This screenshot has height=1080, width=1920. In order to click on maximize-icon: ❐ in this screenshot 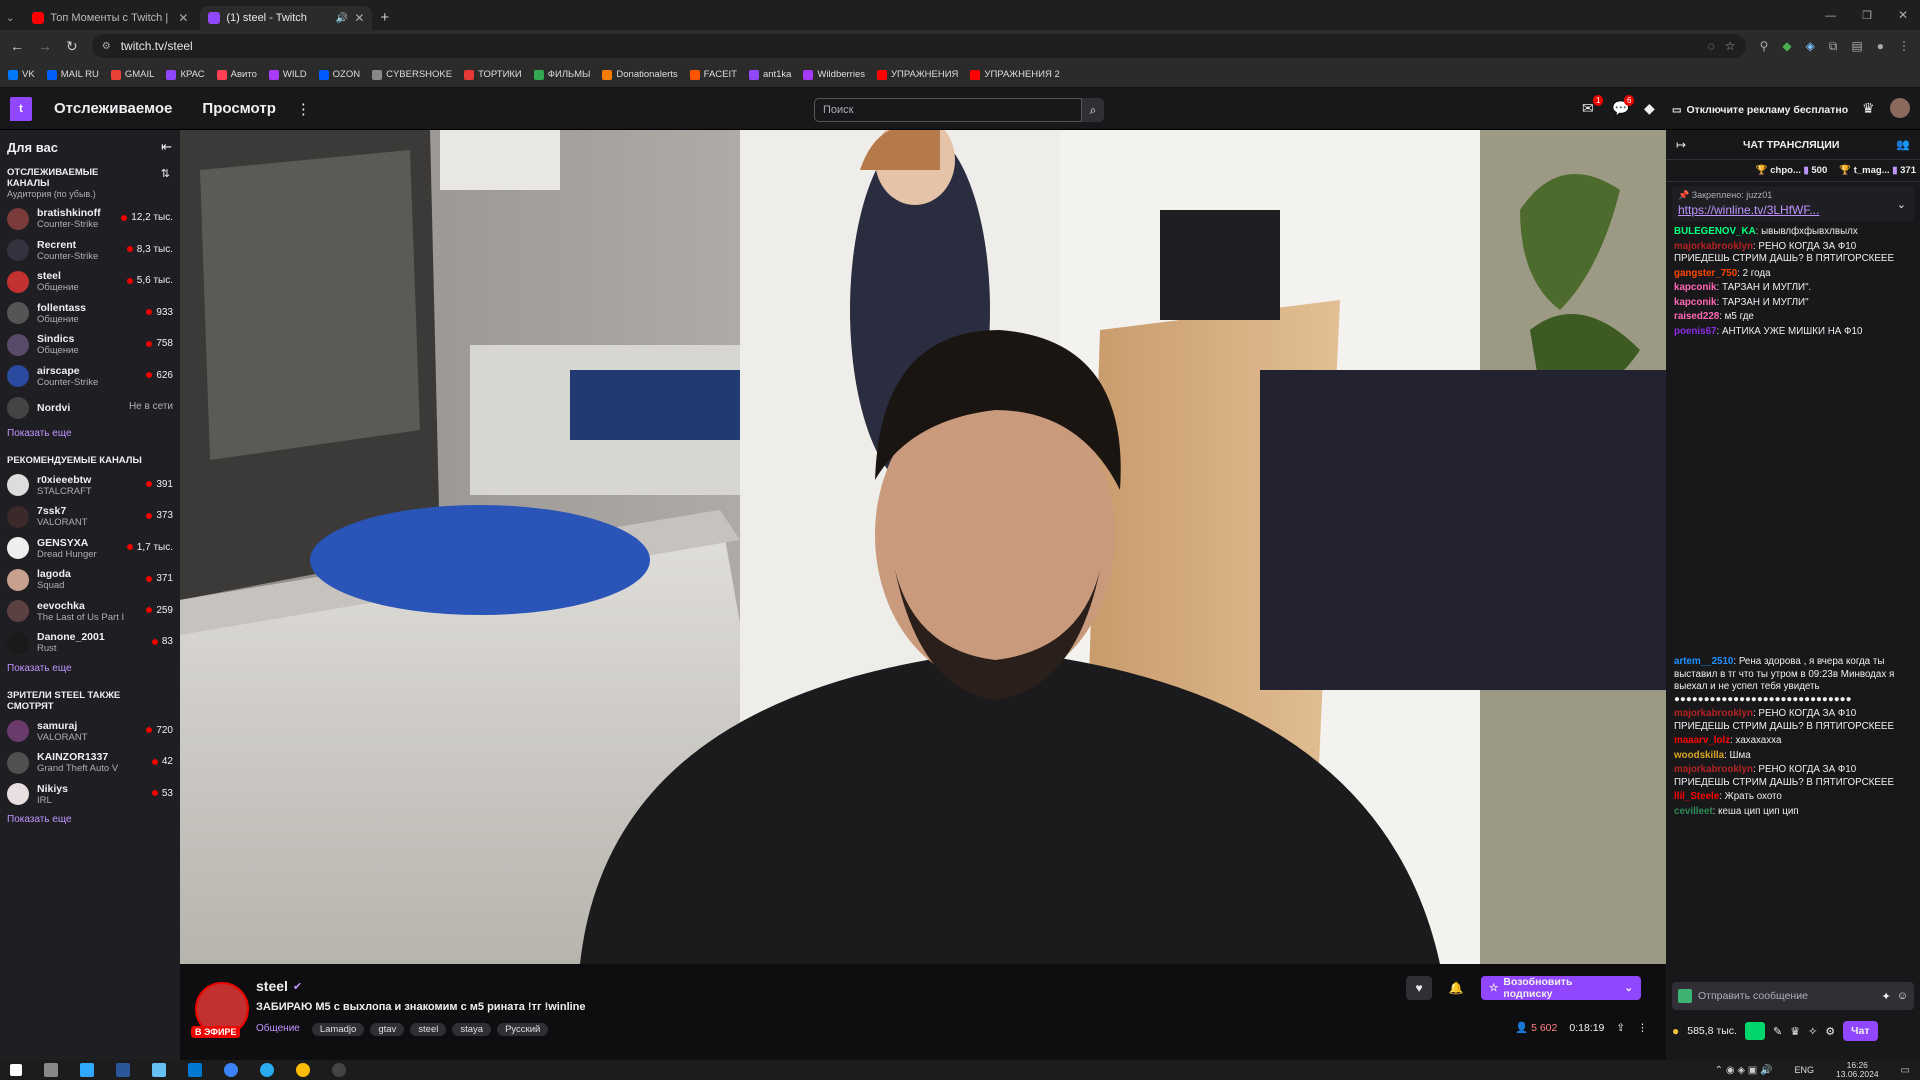, I will do `click(1867, 15)`.